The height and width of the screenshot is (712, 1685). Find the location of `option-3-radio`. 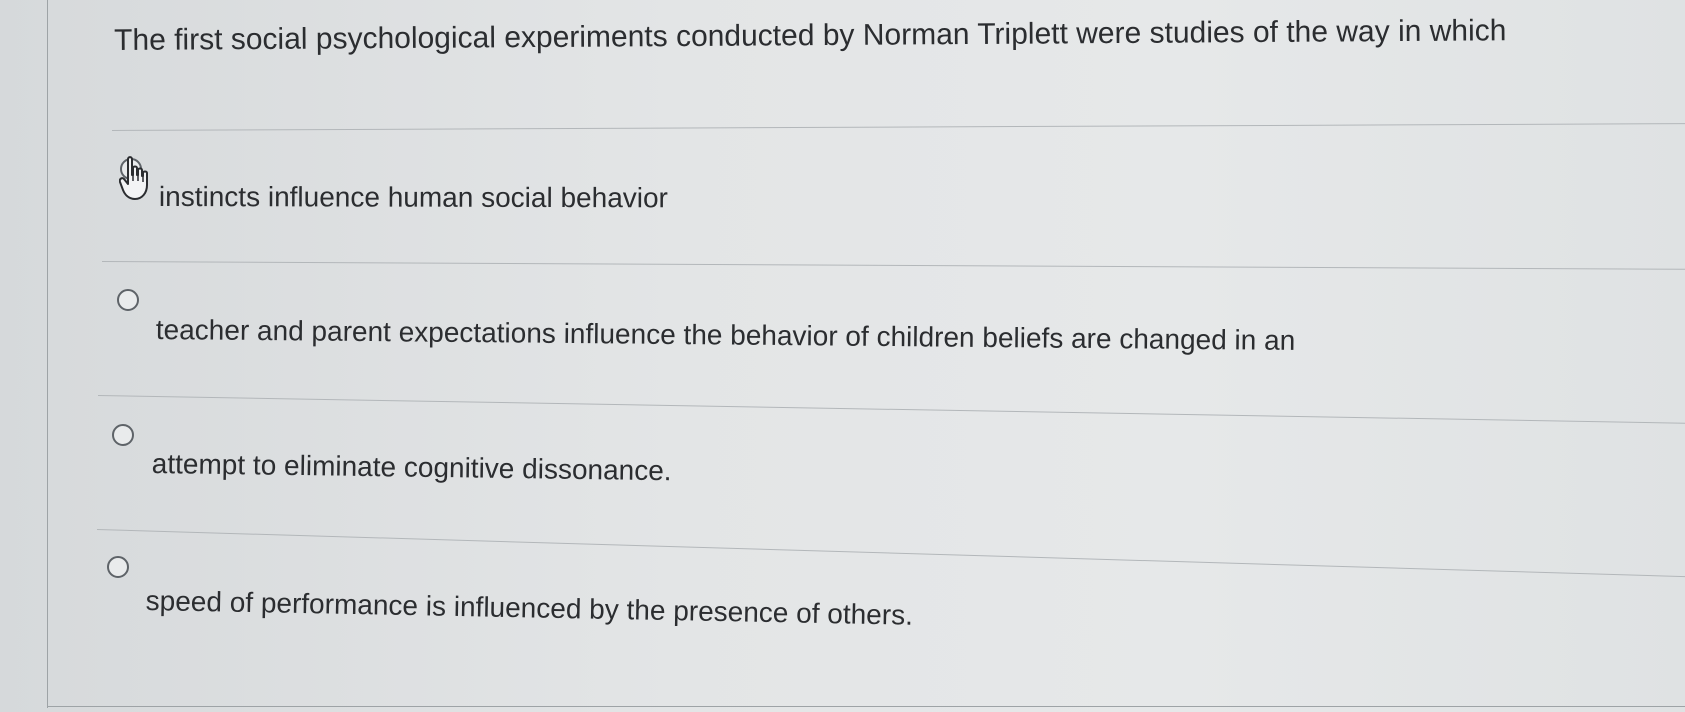

option-3-radio is located at coordinates (123, 435).